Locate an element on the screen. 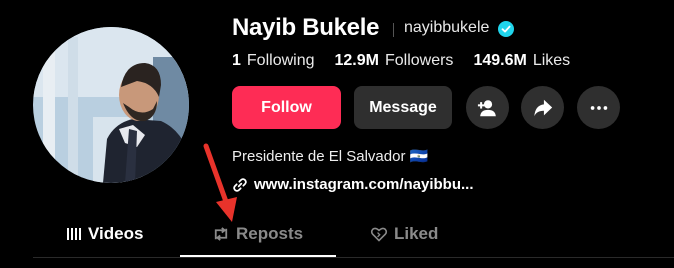 The width and height of the screenshot is (674, 268). tab-label: Reposts is located at coordinates (270, 233).